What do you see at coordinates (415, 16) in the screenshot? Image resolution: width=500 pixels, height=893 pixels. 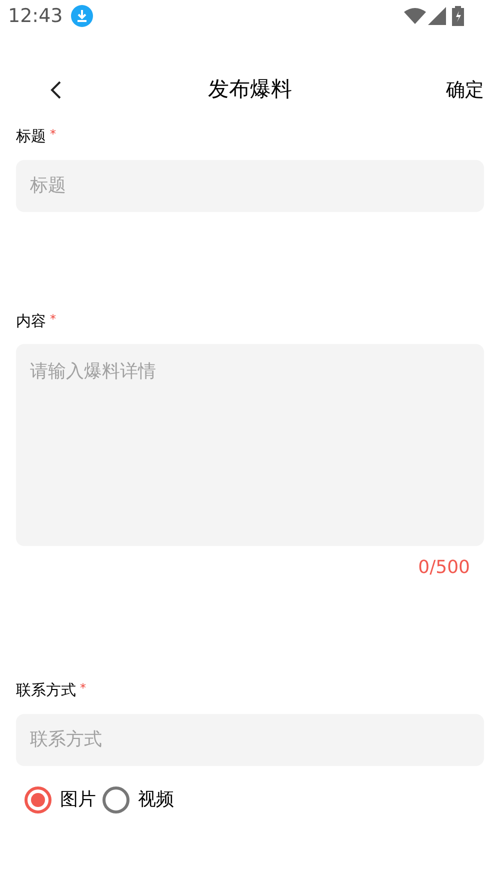 I see `wifi-icon` at bounding box center [415, 16].